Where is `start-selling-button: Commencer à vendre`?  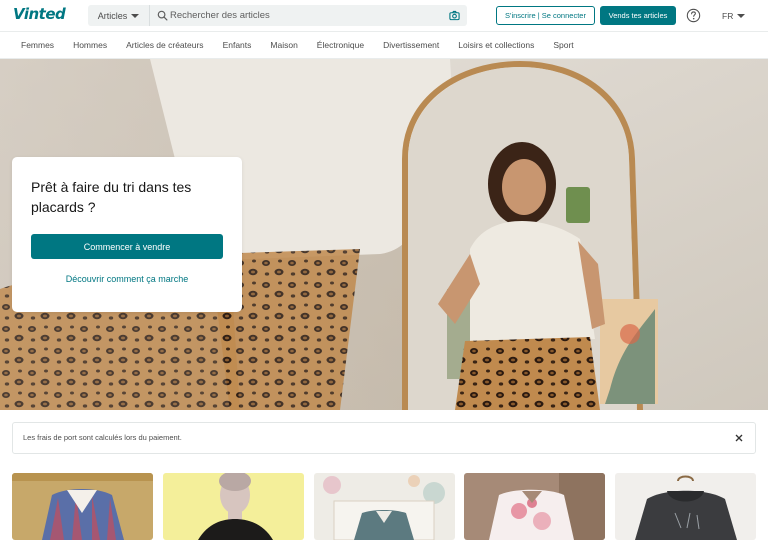
start-selling-button: Commencer à vendre is located at coordinates (127, 246).